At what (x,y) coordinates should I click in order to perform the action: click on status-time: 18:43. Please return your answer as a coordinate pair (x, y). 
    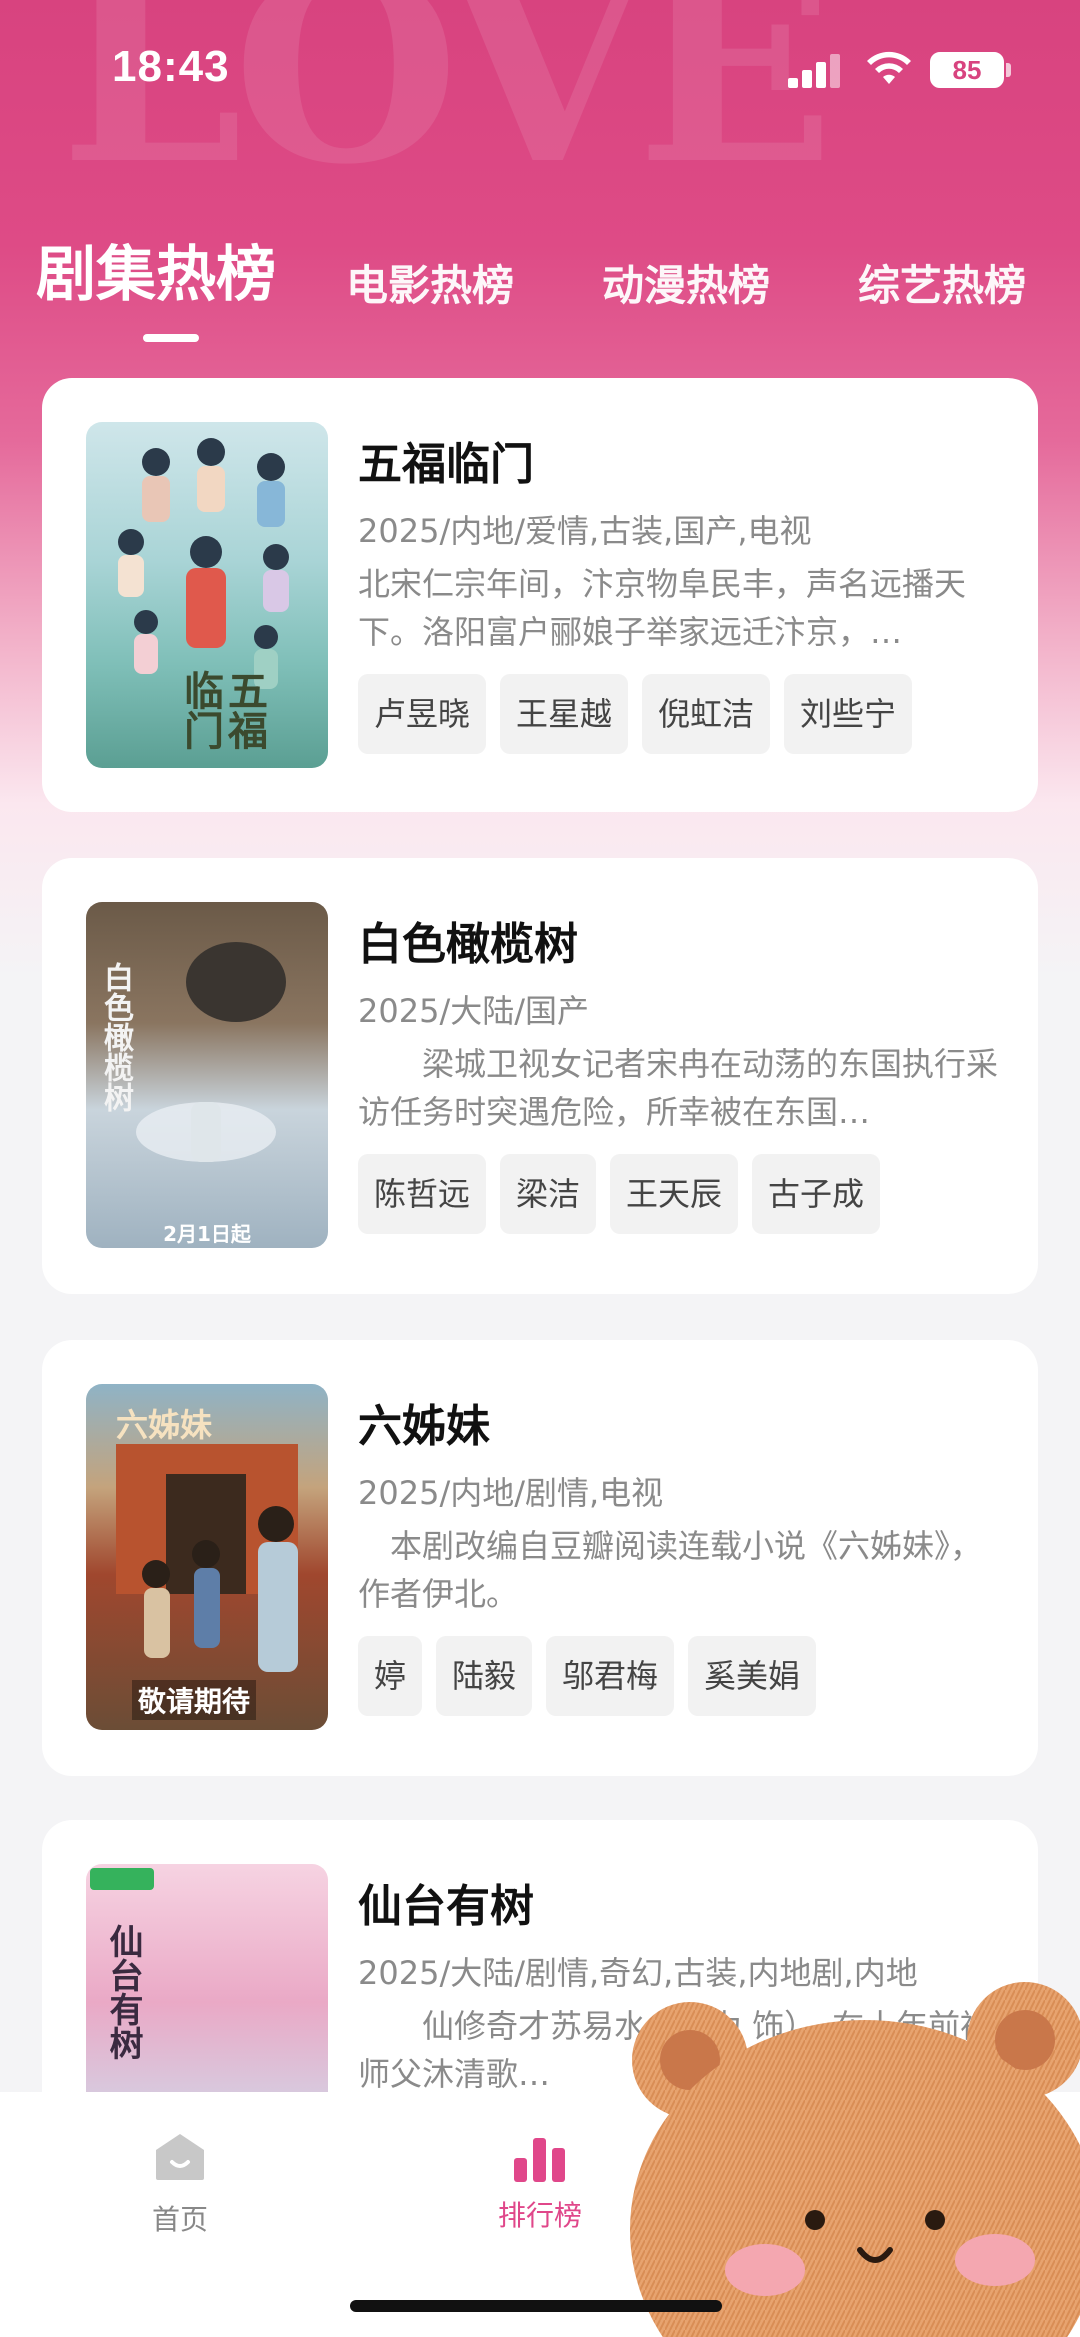
    Looking at the image, I should click on (171, 66).